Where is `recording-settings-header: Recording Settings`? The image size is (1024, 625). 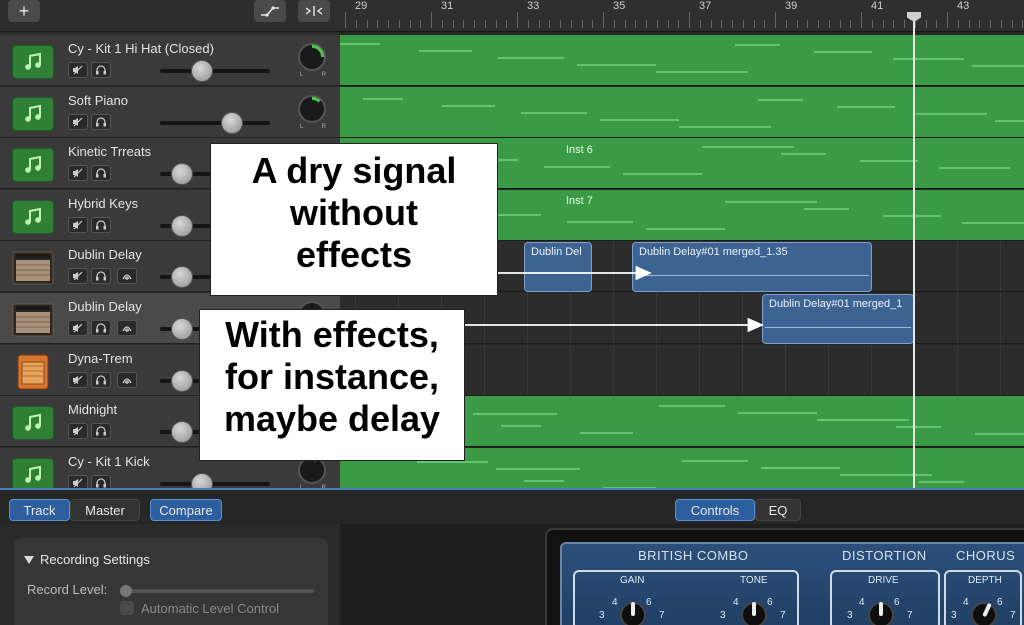 recording-settings-header: Recording Settings is located at coordinates (87, 559).